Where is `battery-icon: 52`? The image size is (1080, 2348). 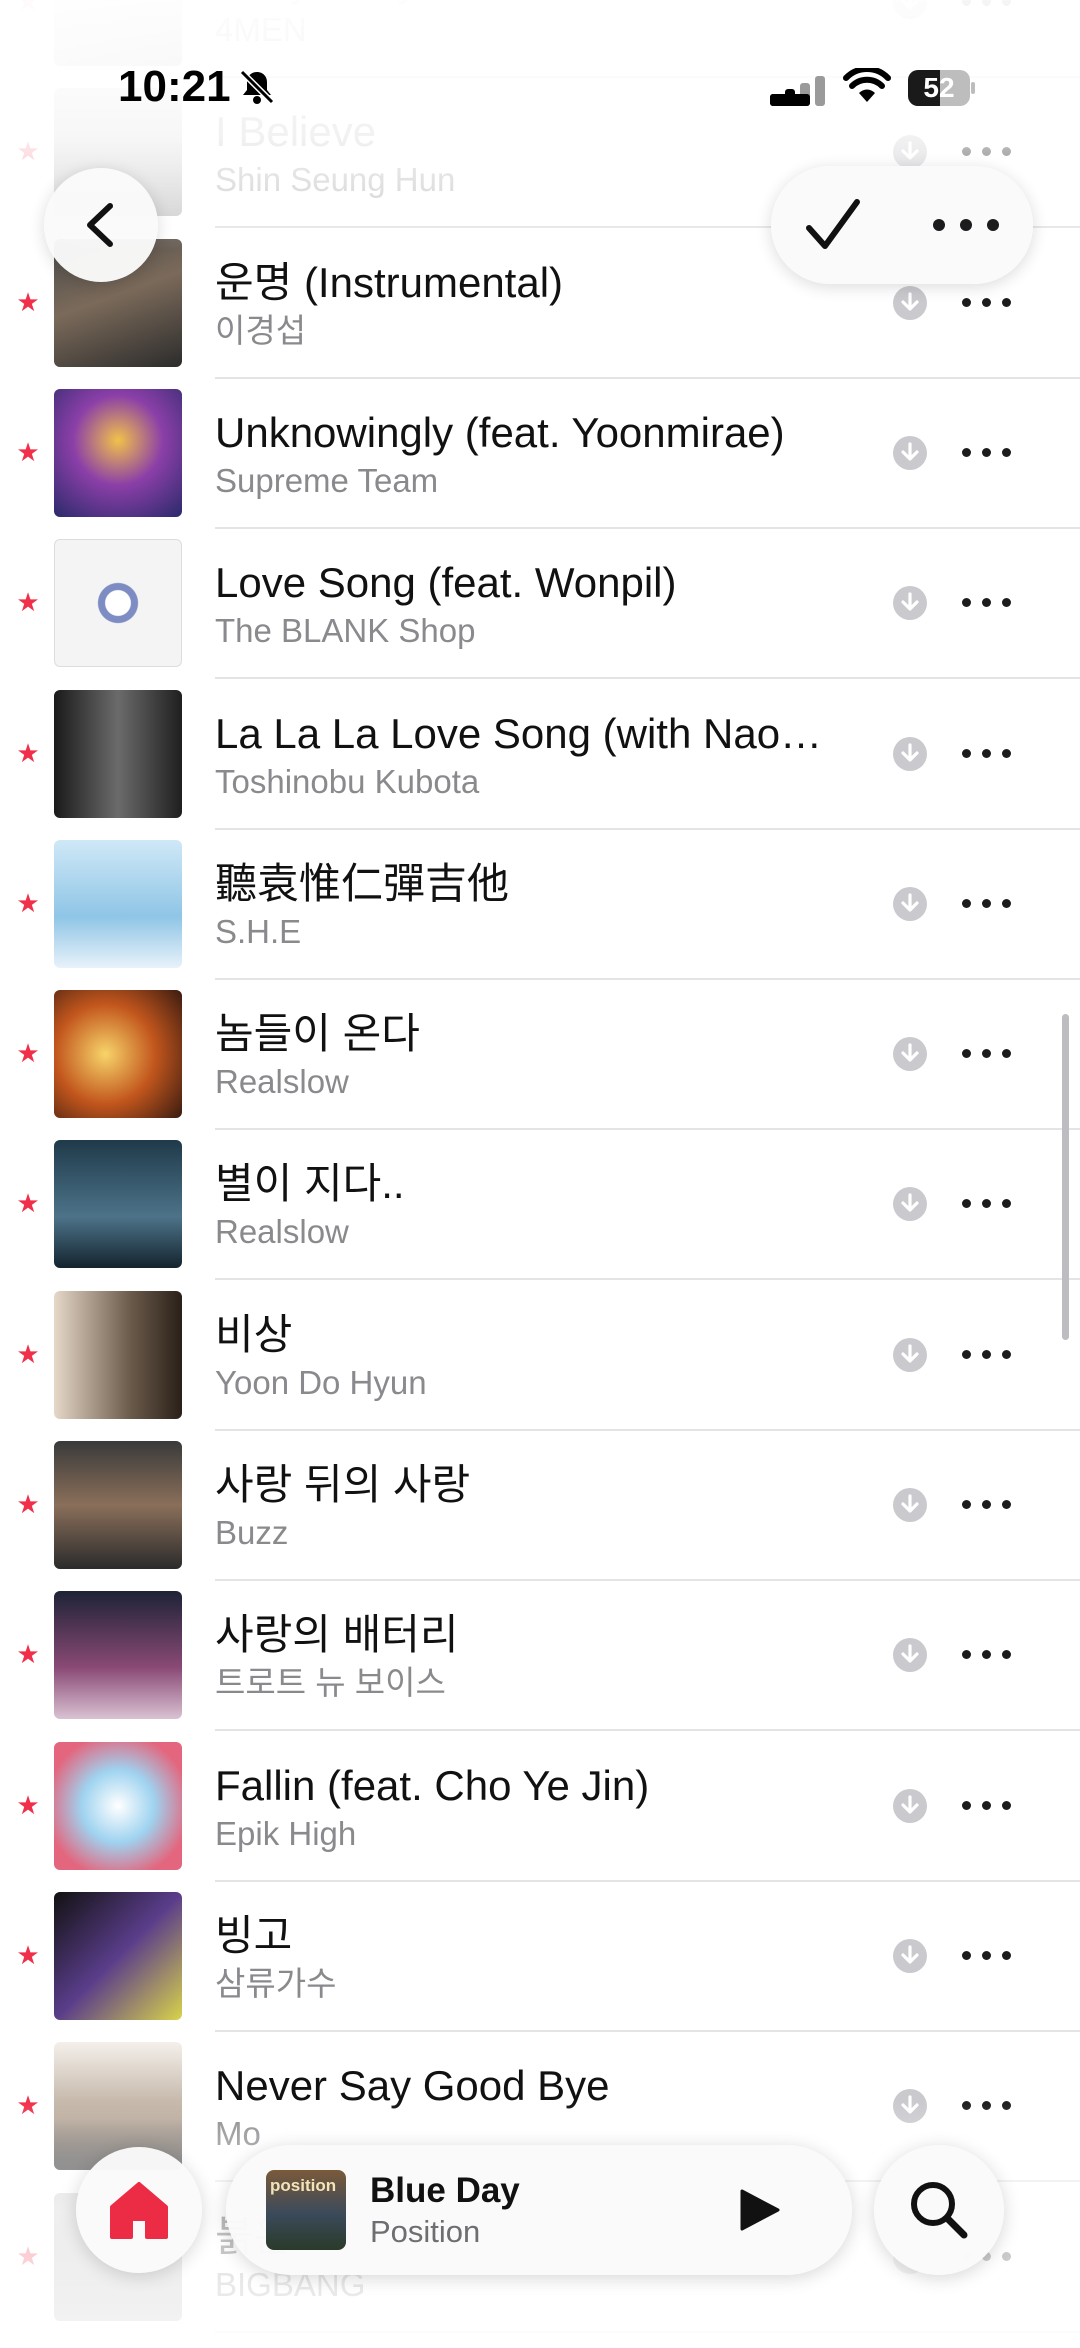
battery-icon: 52 is located at coordinates (941, 88).